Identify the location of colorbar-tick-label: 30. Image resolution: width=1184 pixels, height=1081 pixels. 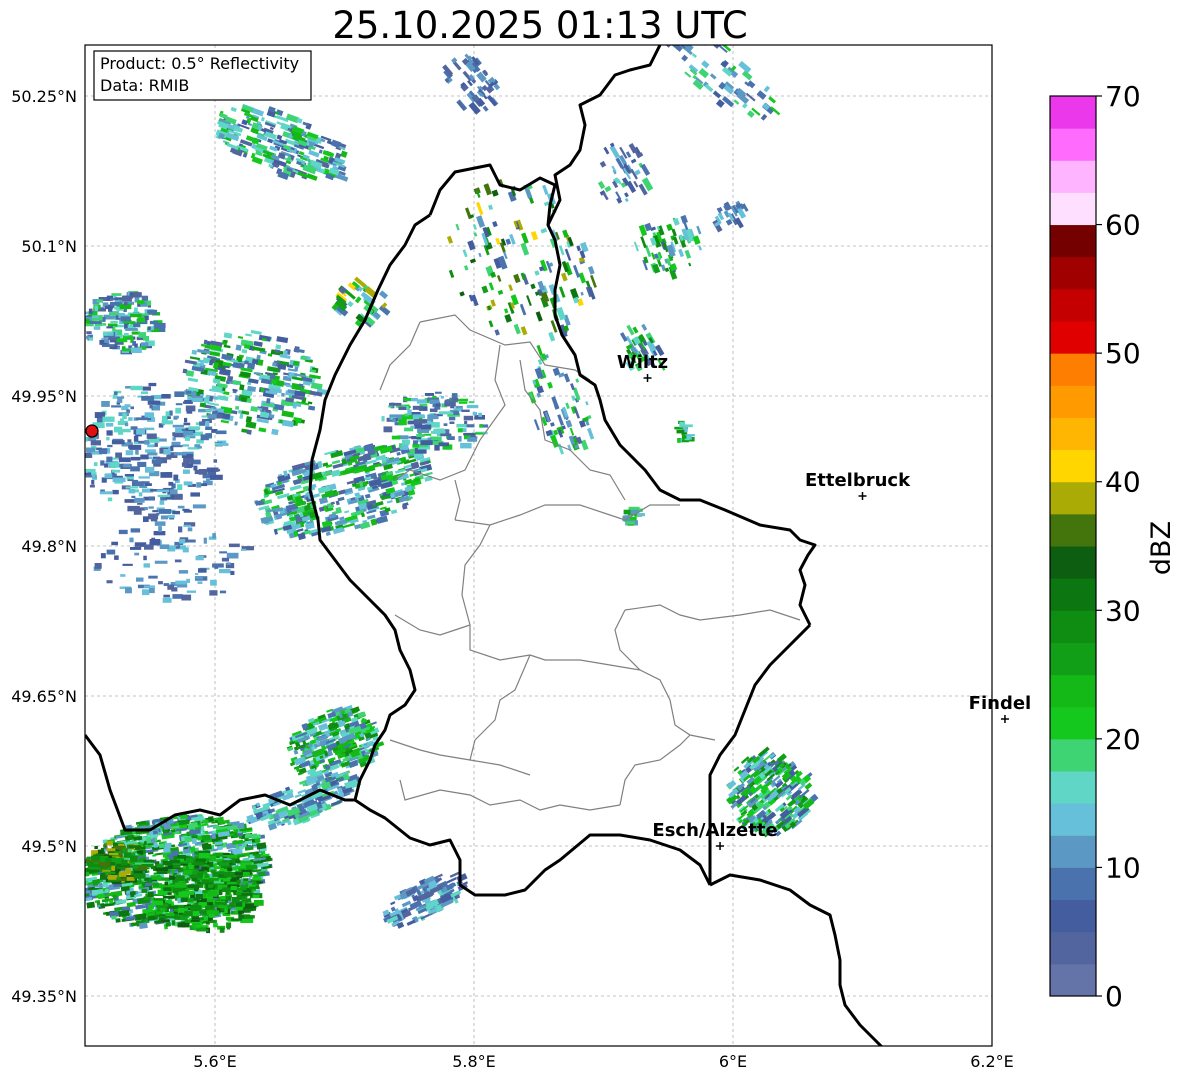
(1123, 610).